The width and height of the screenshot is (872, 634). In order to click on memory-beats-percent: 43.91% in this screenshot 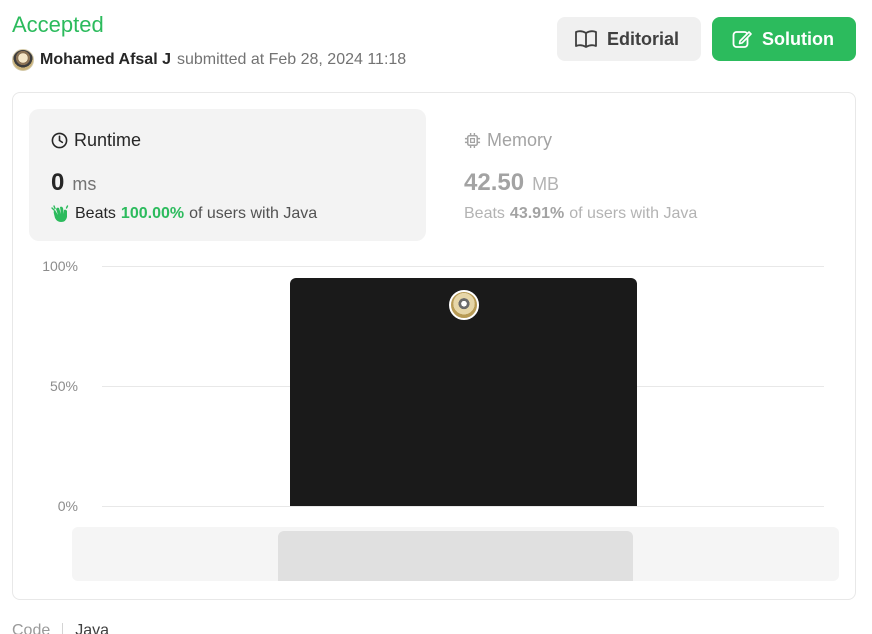, I will do `click(537, 213)`.